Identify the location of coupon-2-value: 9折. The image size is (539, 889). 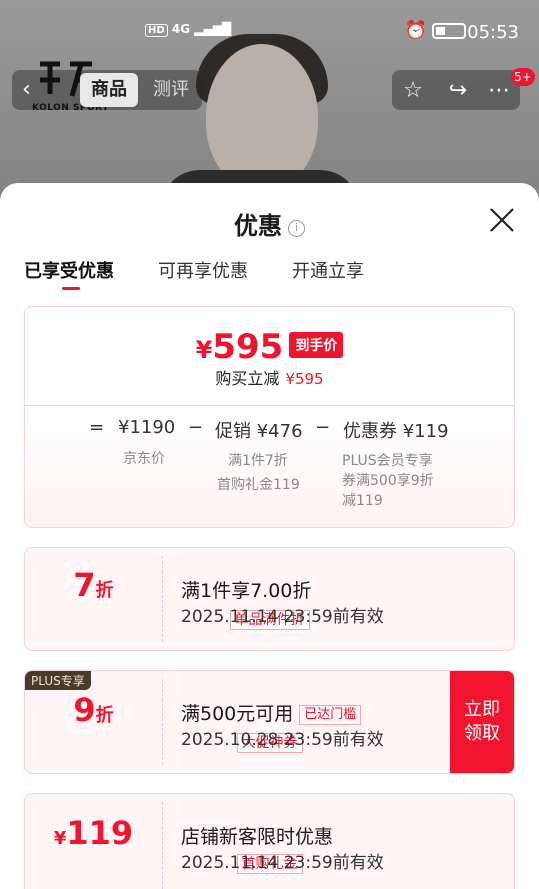
(93, 710).